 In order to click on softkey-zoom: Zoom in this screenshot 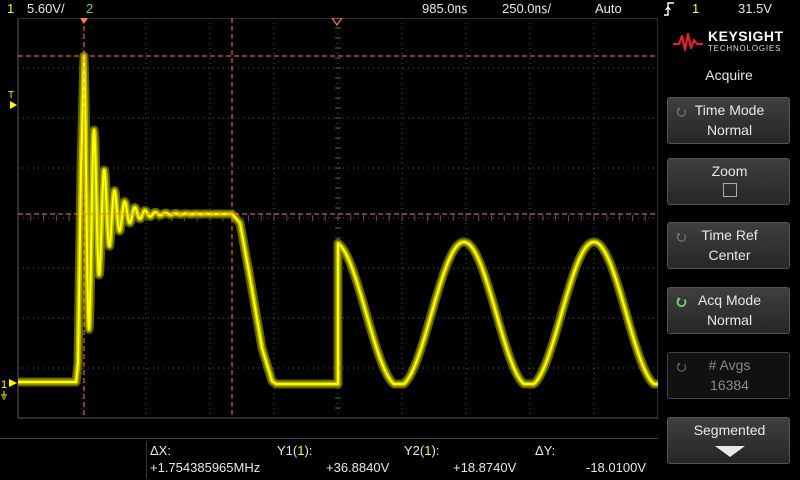, I will do `click(728, 181)`.